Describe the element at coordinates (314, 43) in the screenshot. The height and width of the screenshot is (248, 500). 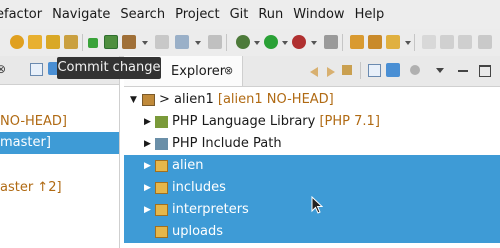
I see `external-tools-dropdown-icon` at that location.